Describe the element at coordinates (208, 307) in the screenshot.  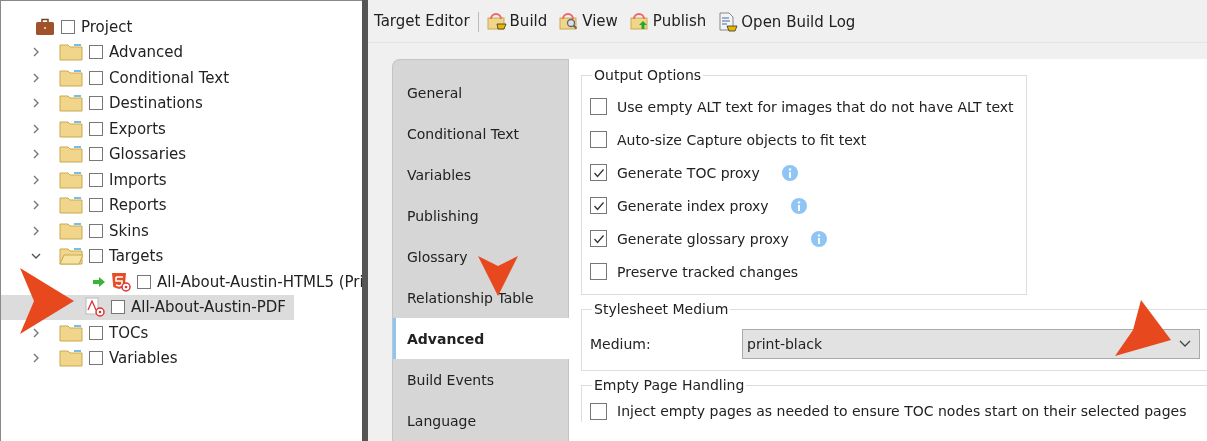
I see `tree-item-label: All-About-Austin-PDF` at that location.